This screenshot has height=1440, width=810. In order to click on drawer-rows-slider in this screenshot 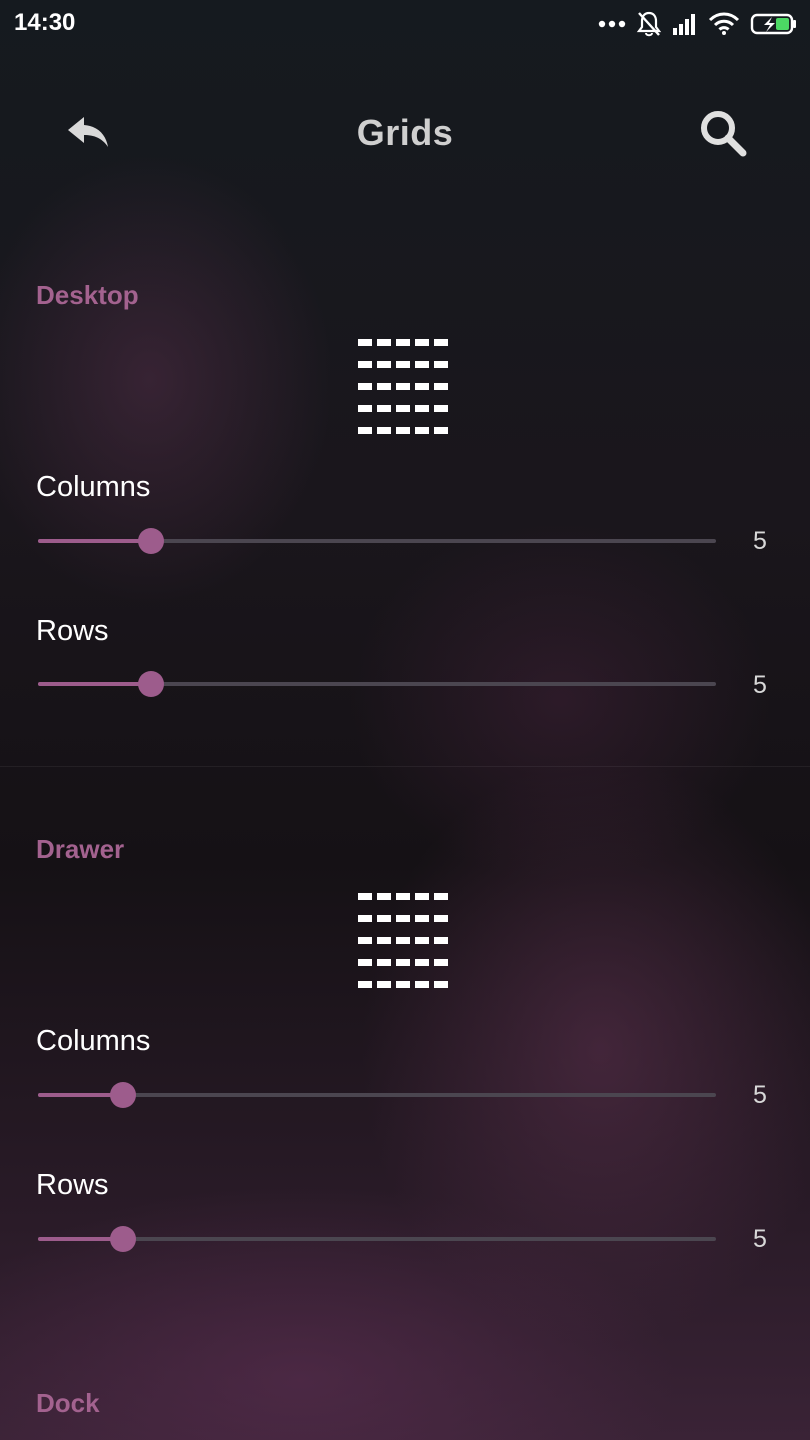, I will do `click(377, 1239)`.